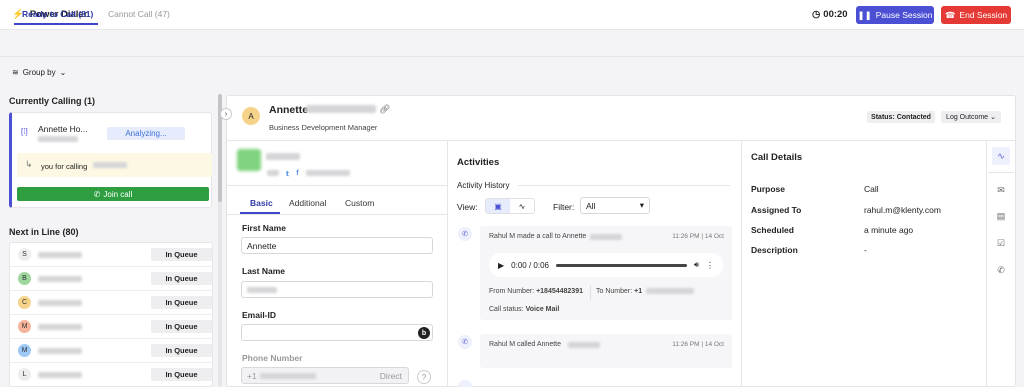 Image resolution: width=1024 pixels, height=387 pixels. I want to click on volume-icon: 🔊︎, so click(696, 265).